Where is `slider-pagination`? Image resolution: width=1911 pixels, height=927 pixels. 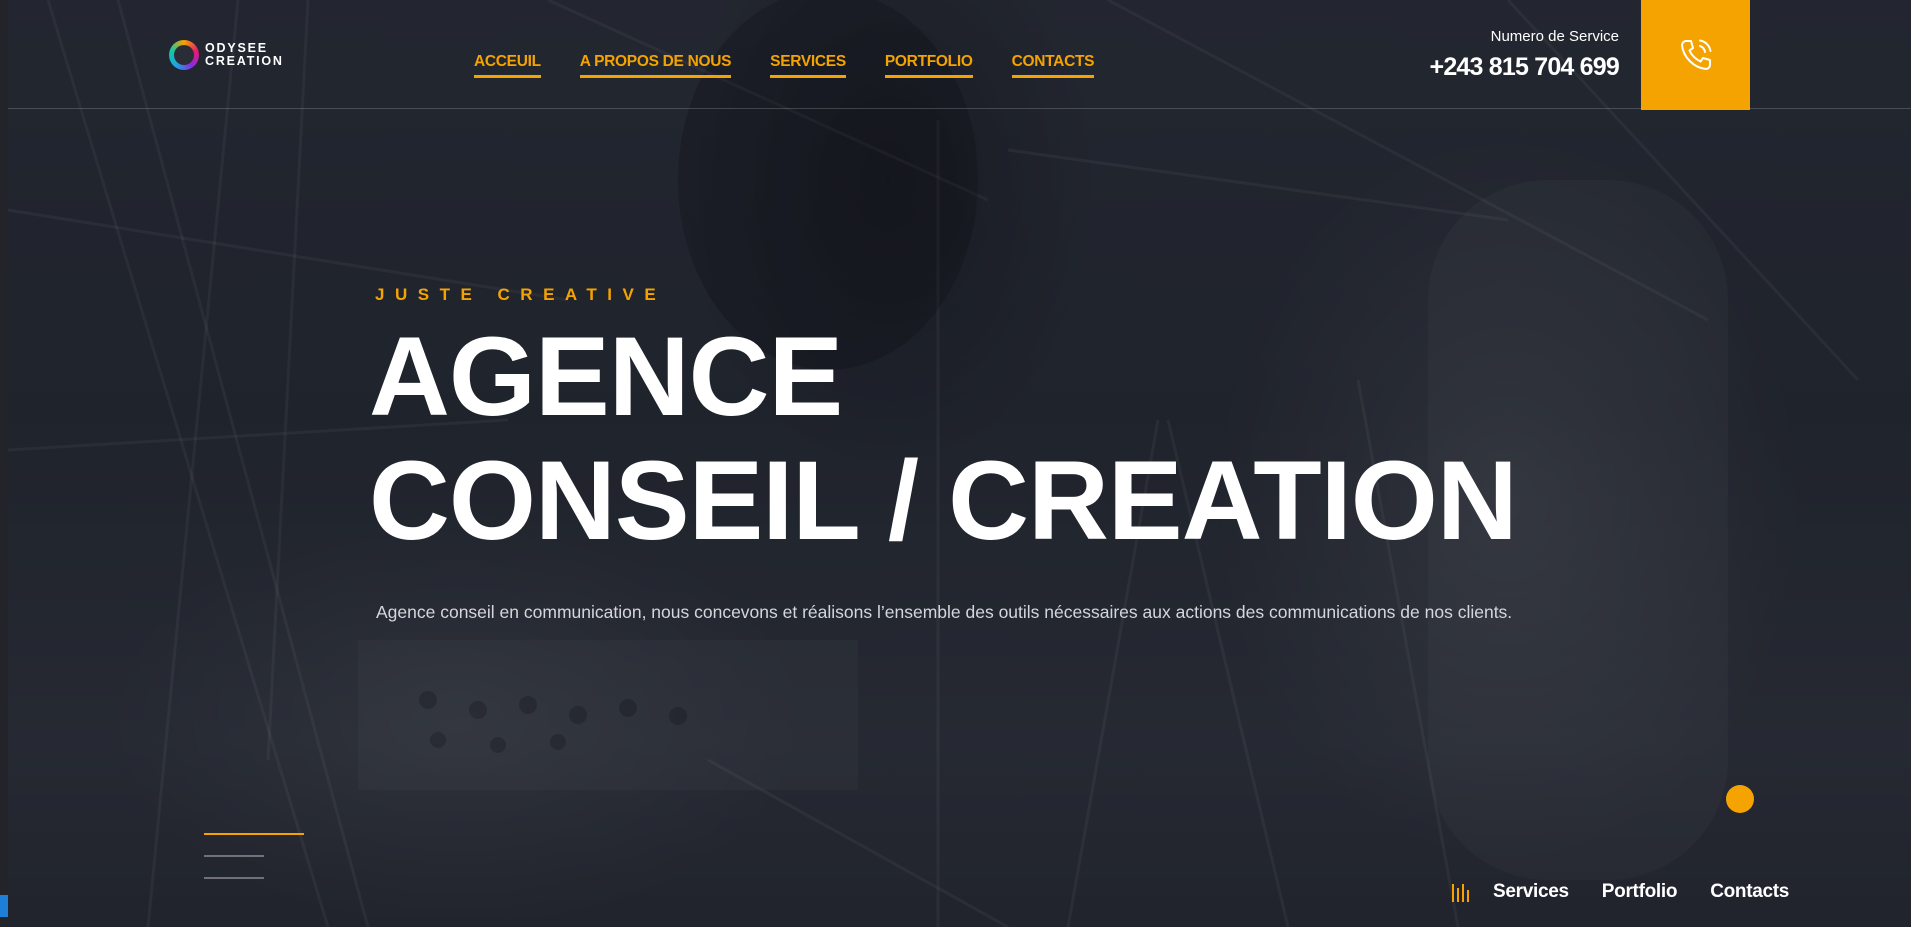
slider-pagination is located at coordinates (254, 866).